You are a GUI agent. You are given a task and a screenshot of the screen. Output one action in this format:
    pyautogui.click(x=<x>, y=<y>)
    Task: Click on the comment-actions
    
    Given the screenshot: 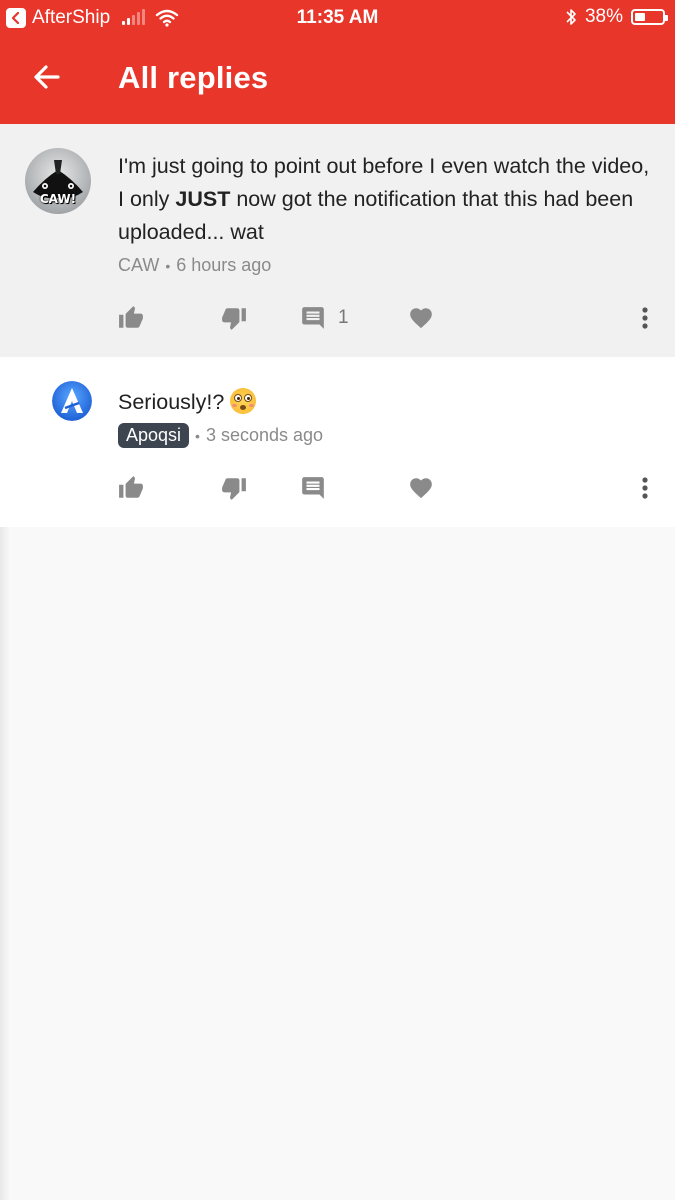 What is the action you would take?
    pyautogui.click(x=337, y=488)
    